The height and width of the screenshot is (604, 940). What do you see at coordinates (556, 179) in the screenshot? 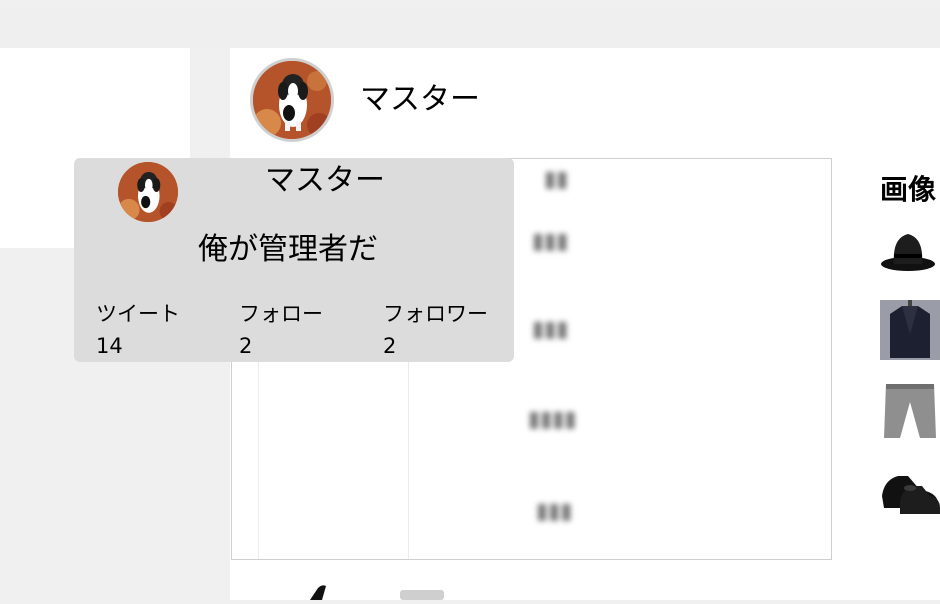
I see `blurred-text: ▮▮` at bounding box center [556, 179].